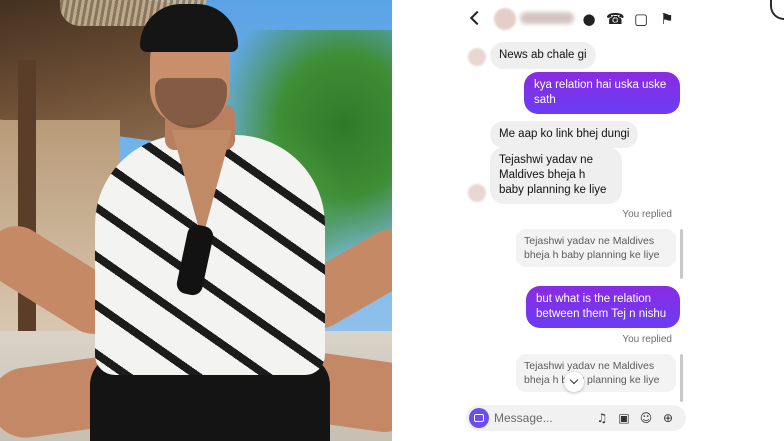  Describe the element at coordinates (624, 418) in the screenshot. I see `gallery-icon: ▣` at that location.